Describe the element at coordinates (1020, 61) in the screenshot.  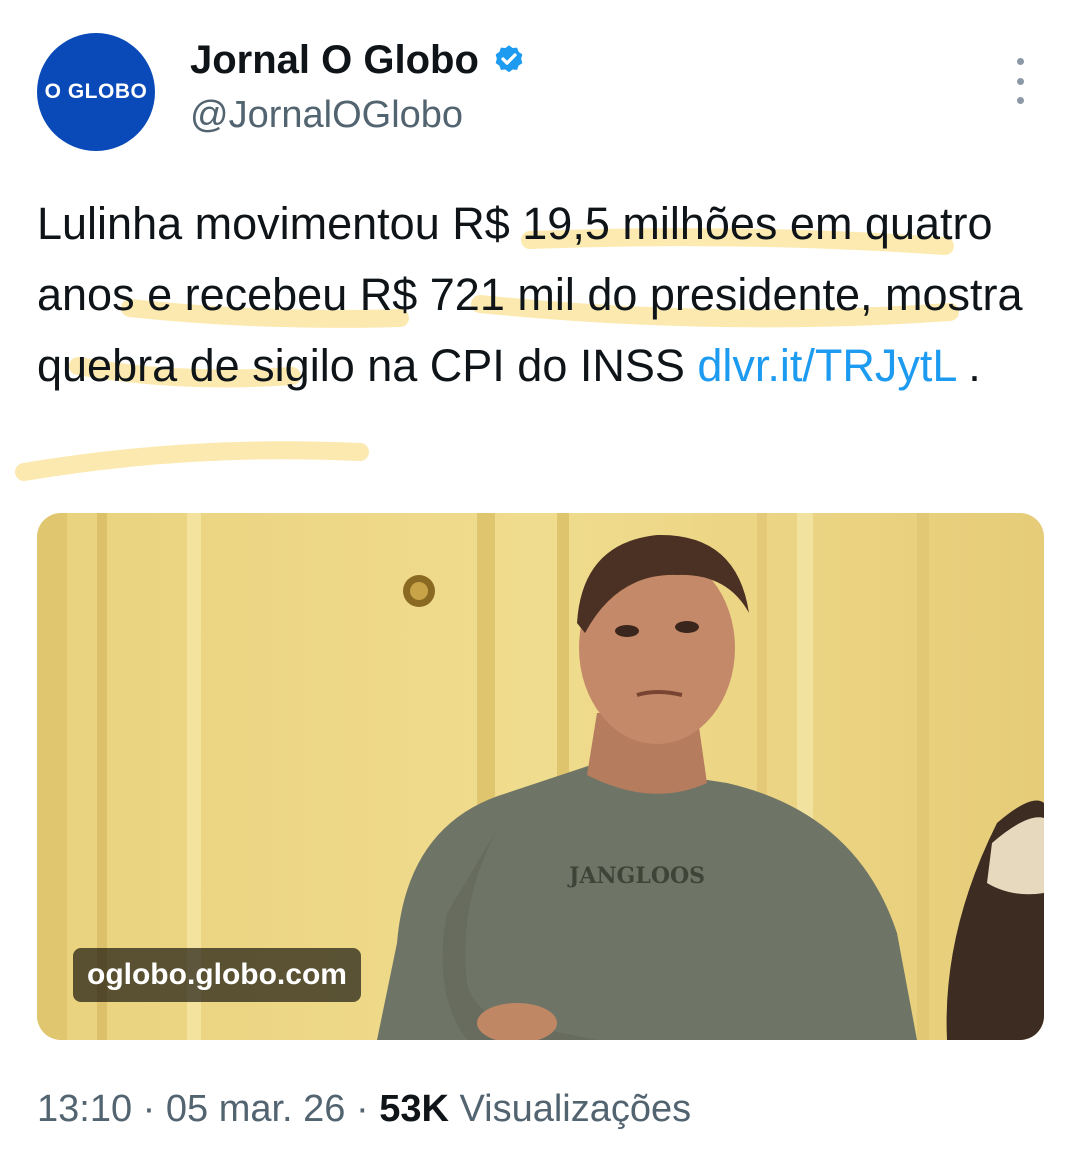
I see `more-options-icon` at that location.